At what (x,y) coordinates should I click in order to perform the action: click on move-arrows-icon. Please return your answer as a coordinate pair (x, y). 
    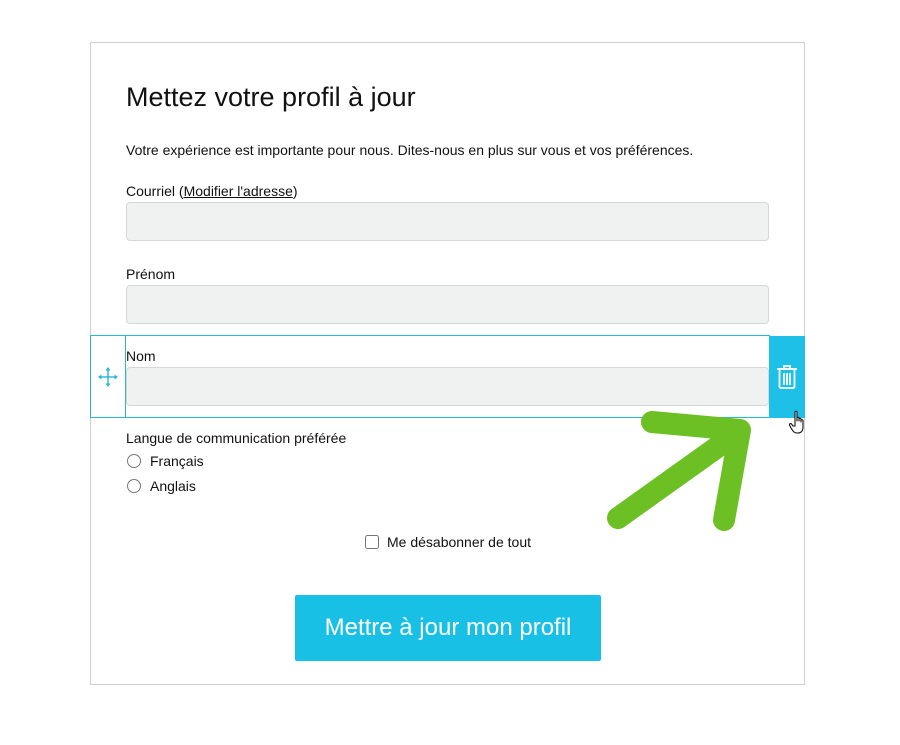
    Looking at the image, I should click on (108, 376).